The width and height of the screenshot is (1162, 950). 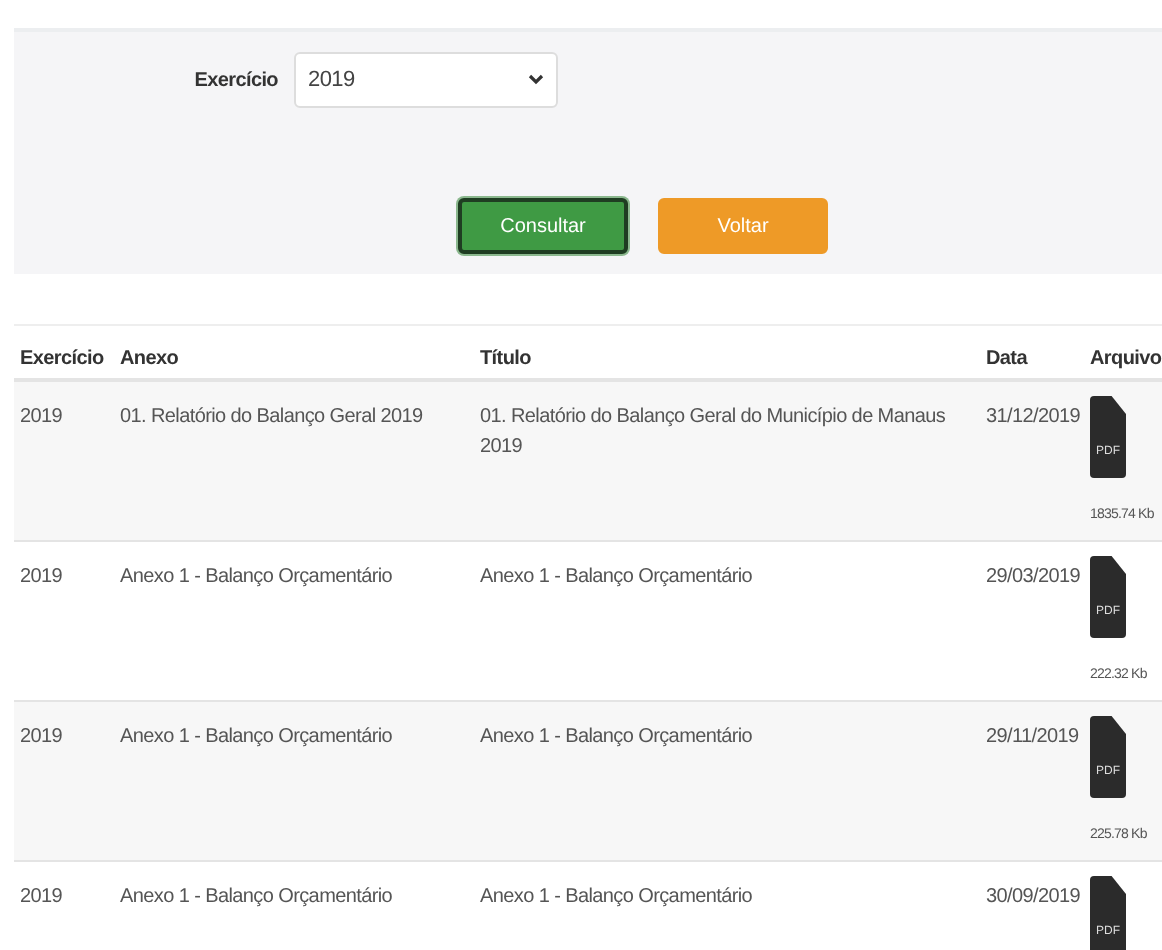 I want to click on table-cell-text: 01. Relatório do Balanço Geral 2019, so click(x=271, y=418).